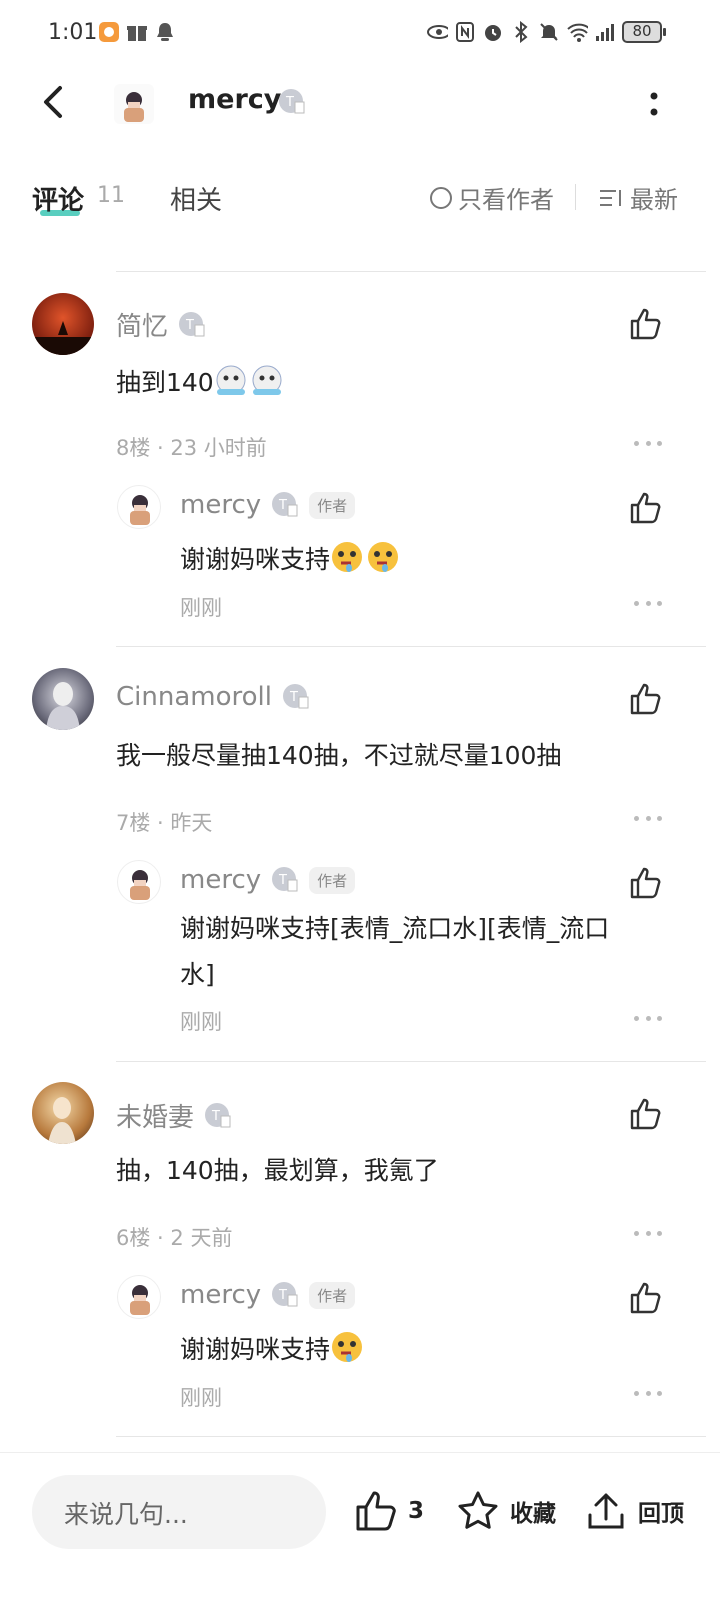 The height and width of the screenshot is (1600, 720). What do you see at coordinates (644, 32) in the screenshot?
I see `battery-indicator: 80` at bounding box center [644, 32].